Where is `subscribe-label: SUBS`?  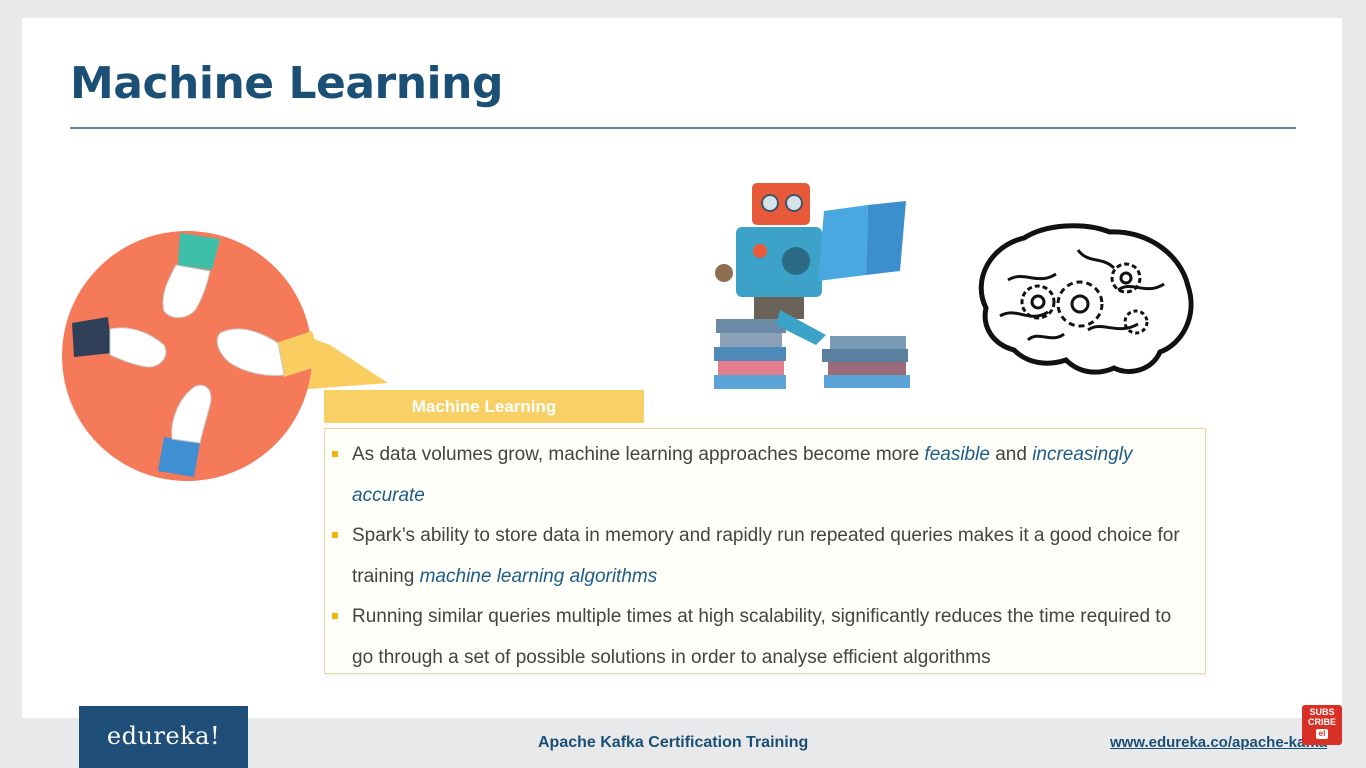 subscribe-label: SUBS is located at coordinates (1322, 712).